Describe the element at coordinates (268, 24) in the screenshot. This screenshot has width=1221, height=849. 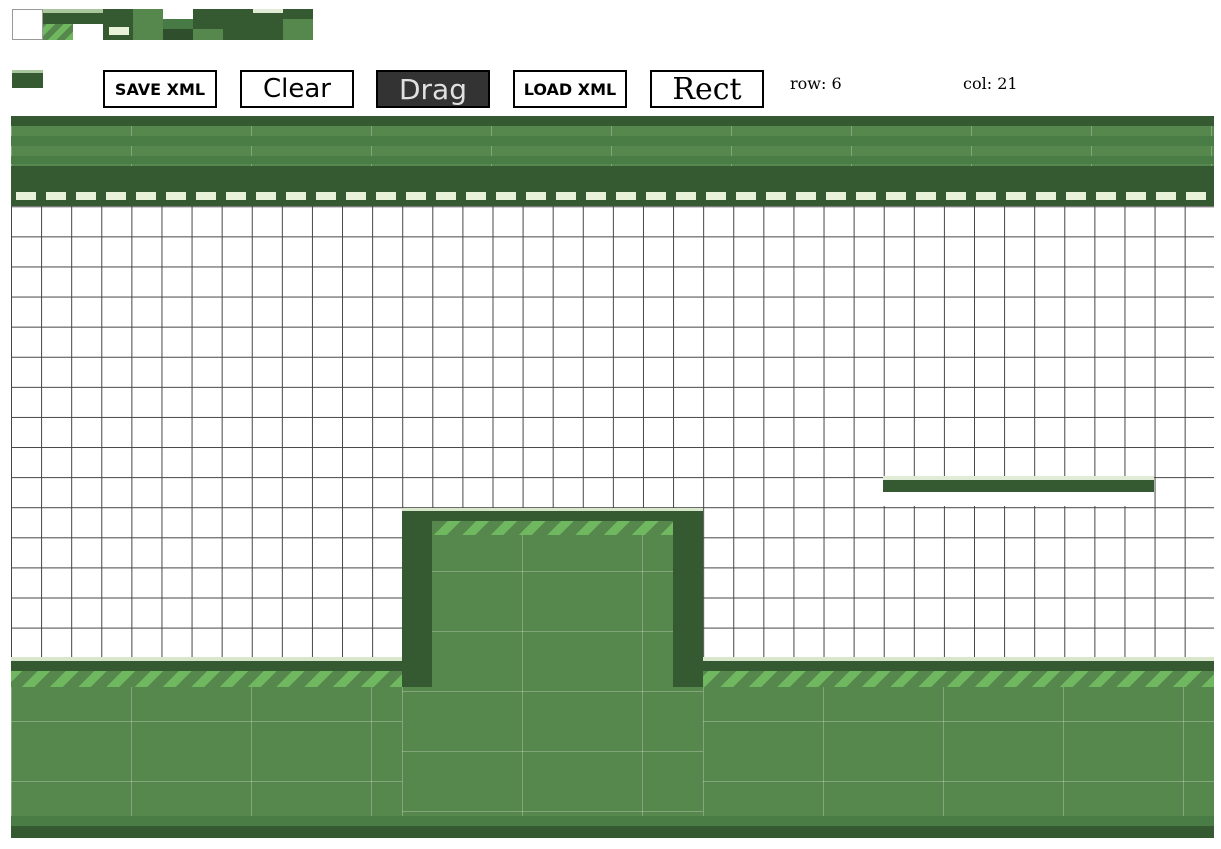
I see `palette-tile-top-light` at that location.